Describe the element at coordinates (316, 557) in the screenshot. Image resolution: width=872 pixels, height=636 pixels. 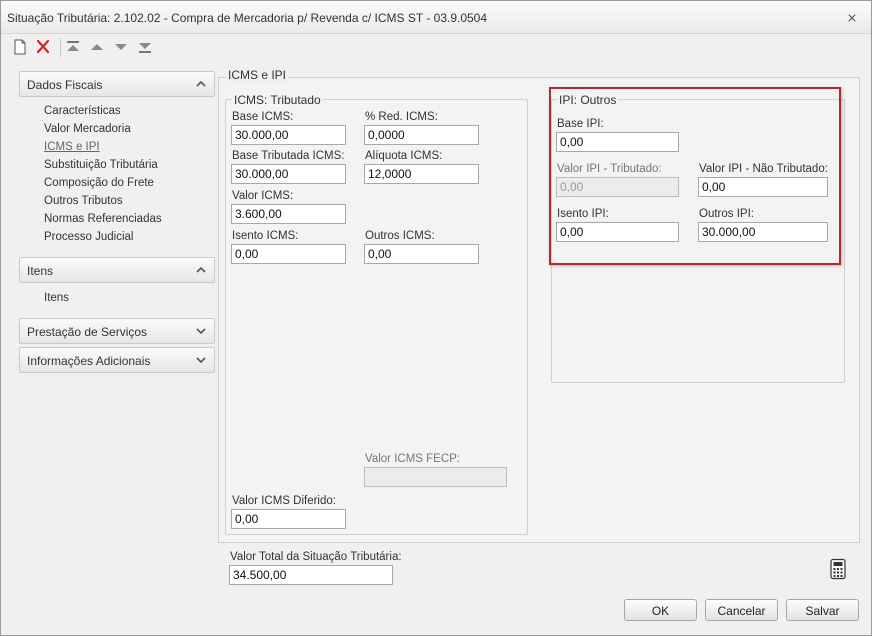
I see `valor-total-label: Valor Total da Situação Tributária:` at that location.